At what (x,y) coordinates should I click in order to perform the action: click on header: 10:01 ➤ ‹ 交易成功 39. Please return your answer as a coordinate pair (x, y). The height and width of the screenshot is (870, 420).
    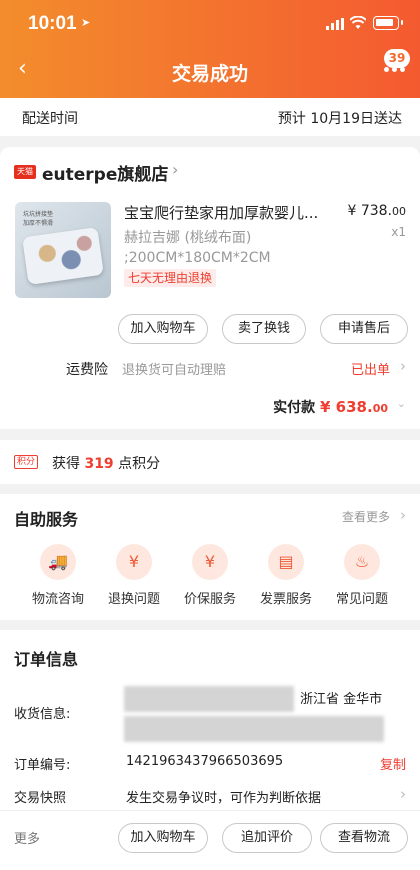
    Looking at the image, I should click on (210, 49).